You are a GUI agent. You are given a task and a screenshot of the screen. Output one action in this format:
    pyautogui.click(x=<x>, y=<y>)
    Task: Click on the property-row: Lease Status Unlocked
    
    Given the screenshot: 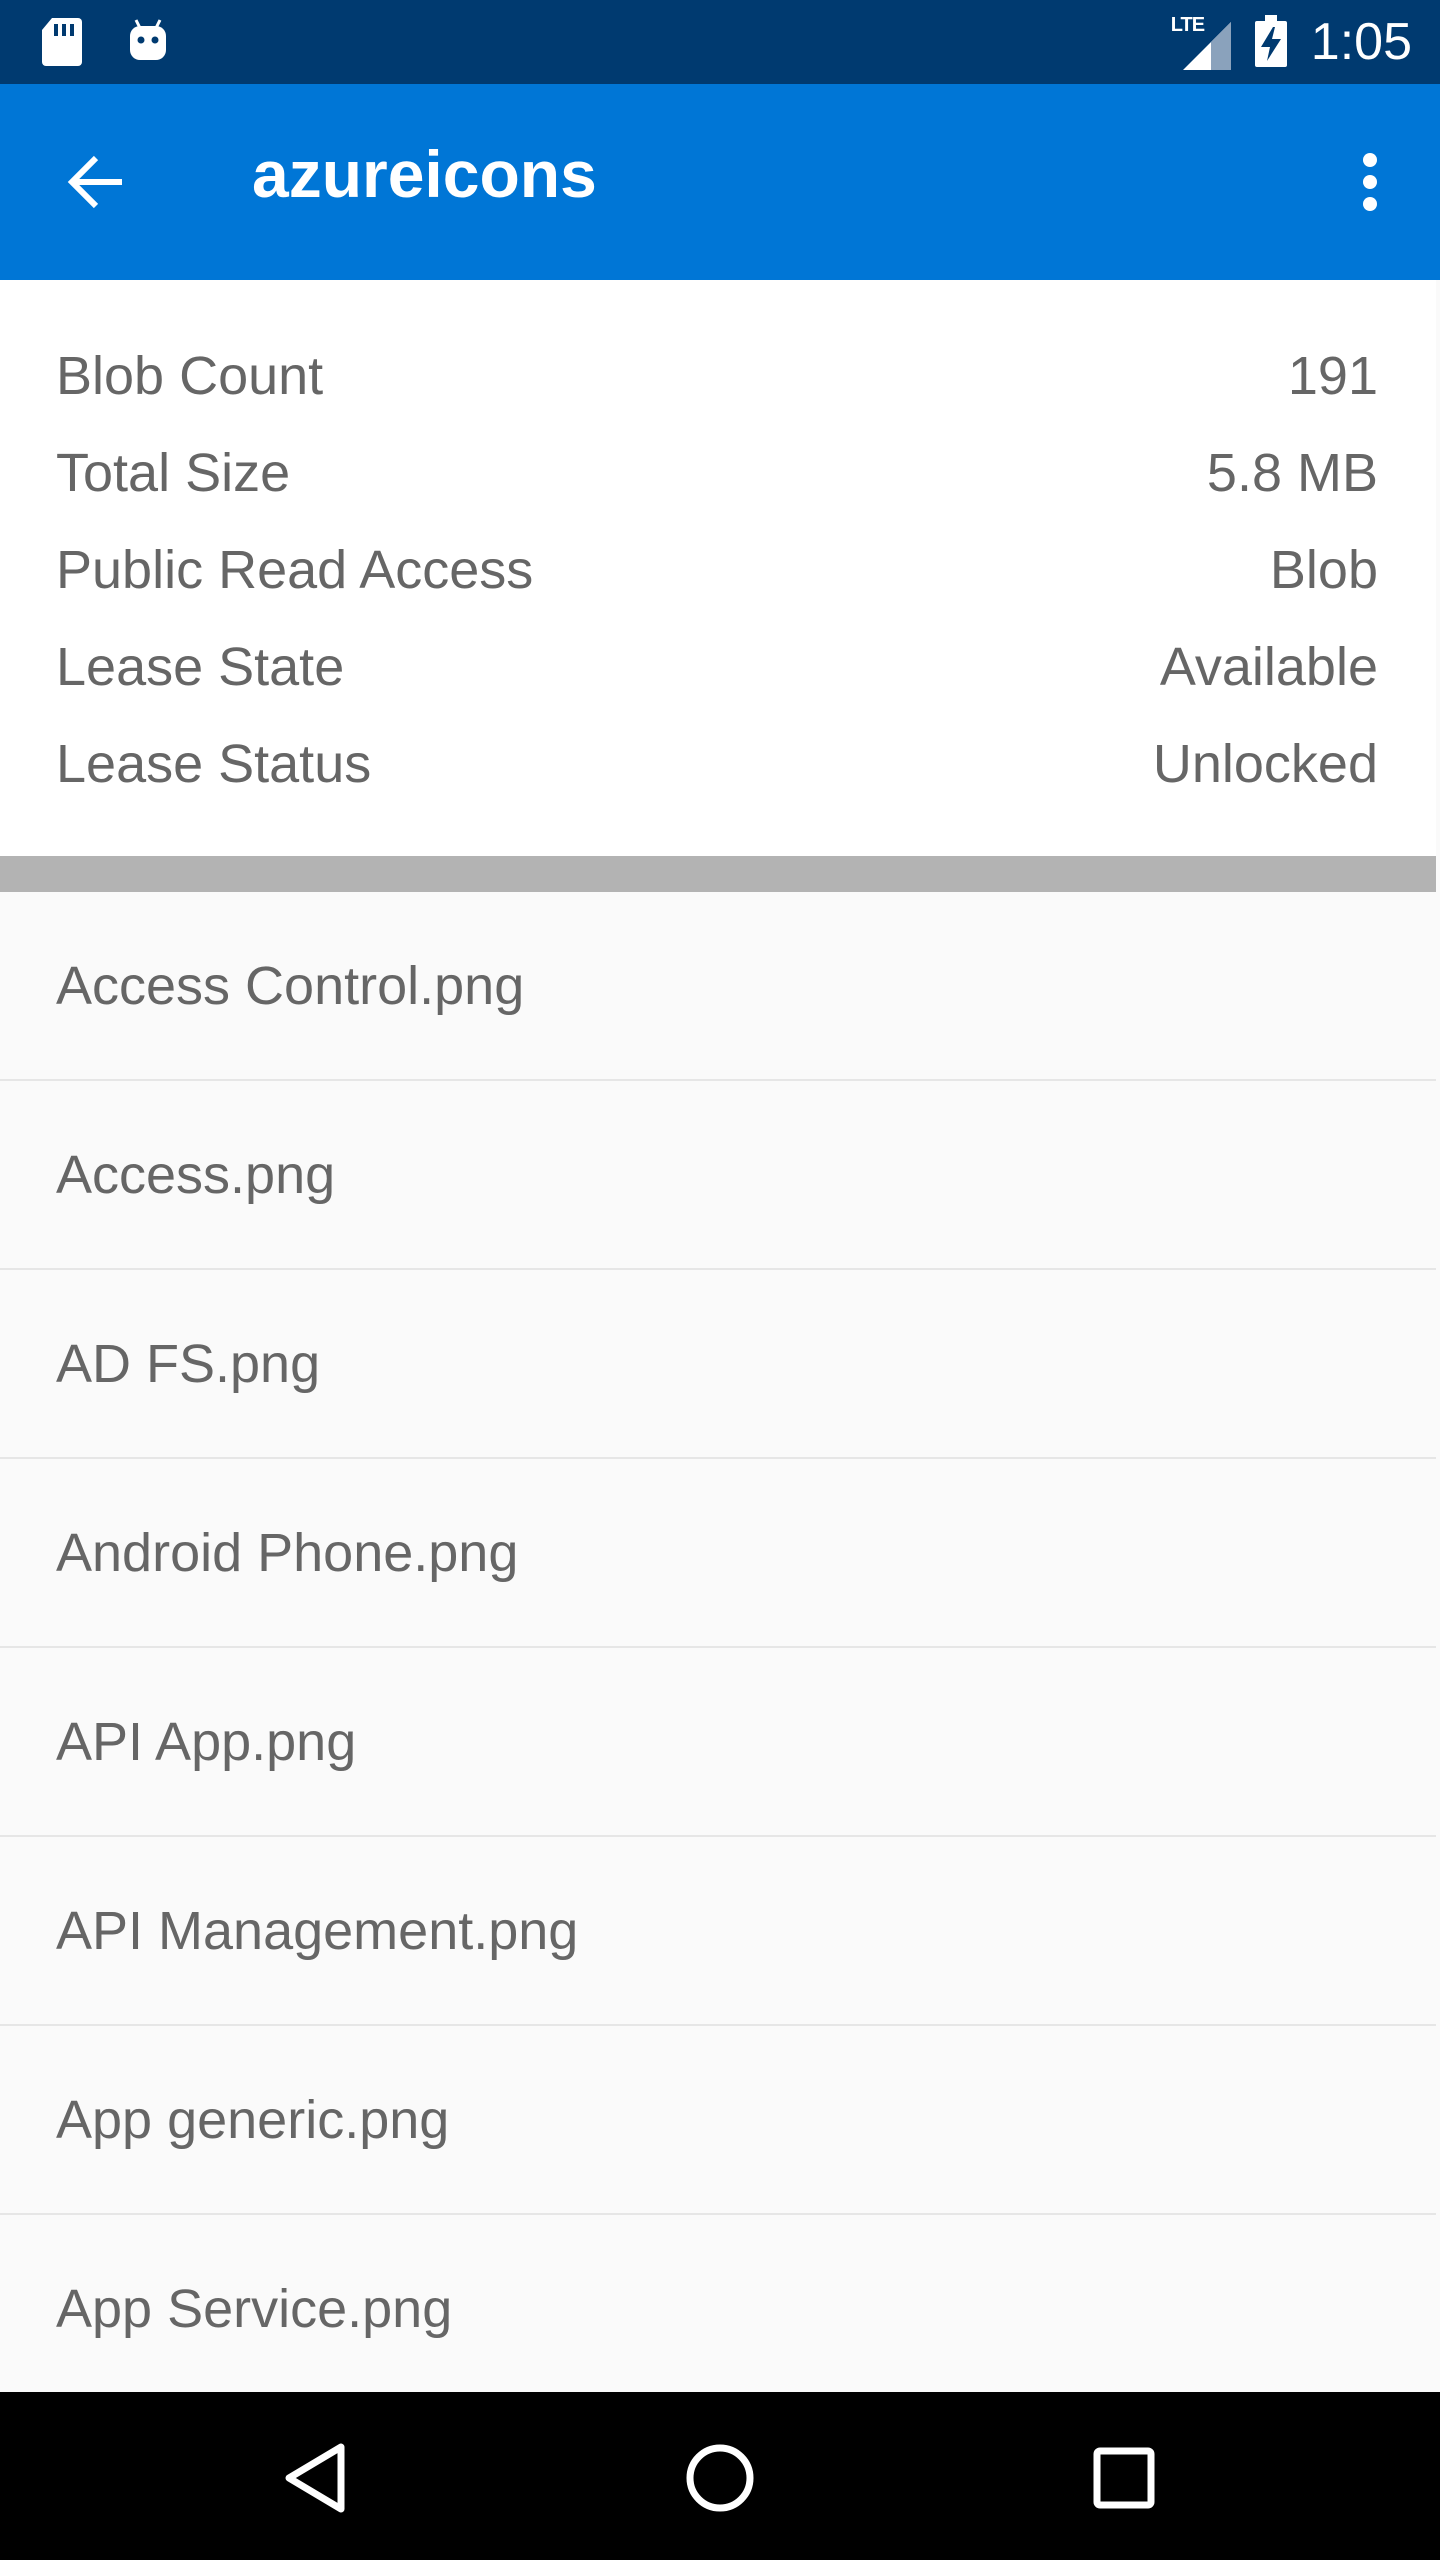 What is the action you would take?
    pyautogui.click(x=717, y=764)
    